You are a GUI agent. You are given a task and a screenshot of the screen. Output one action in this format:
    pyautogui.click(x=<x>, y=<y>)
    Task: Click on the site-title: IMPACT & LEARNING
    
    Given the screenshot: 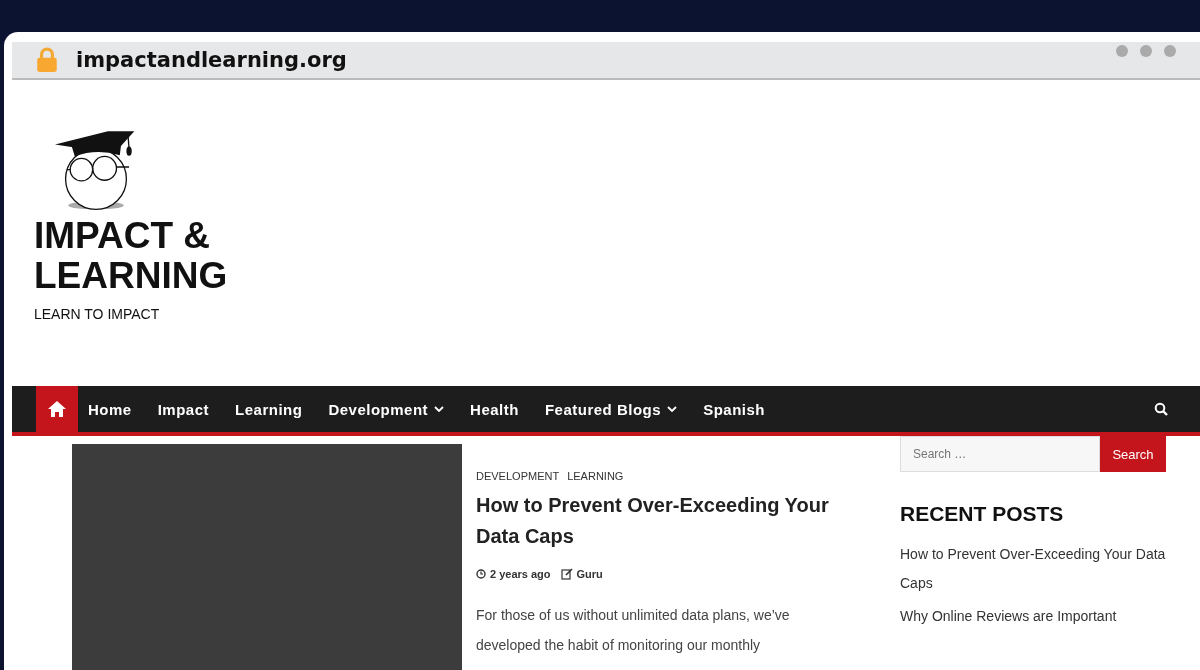 What is the action you would take?
    pyautogui.click(x=131, y=256)
    